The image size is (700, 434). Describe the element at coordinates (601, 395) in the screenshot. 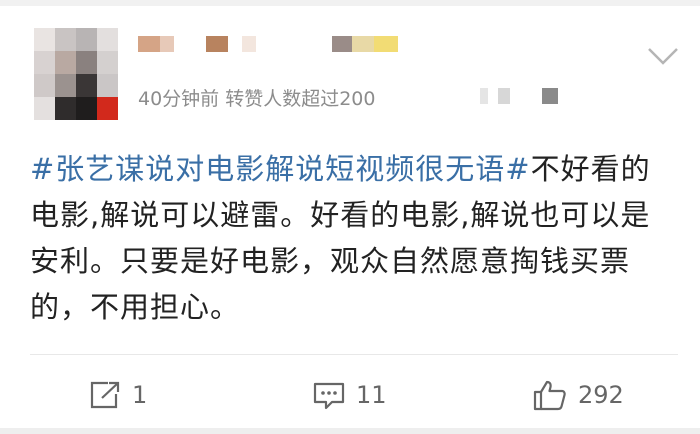

I see `like-count: 292` at that location.